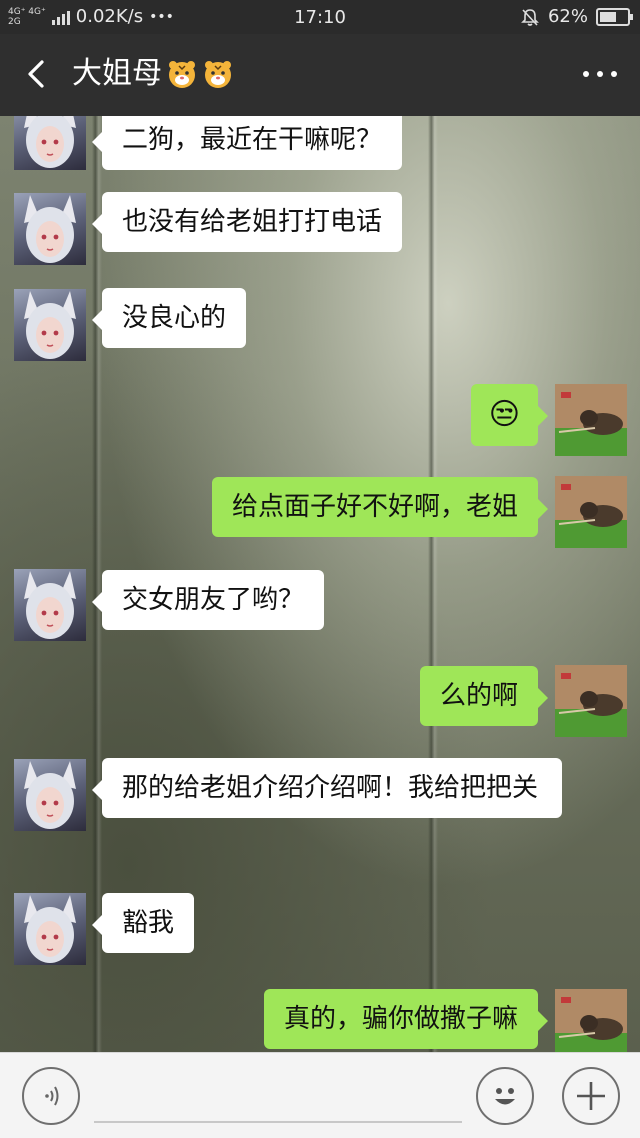 The image size is (640, 1138). Describe the element at coordinates (380, 507) in the screenshot. I see `message-bubble-sent: 给点面子好不好啊，老姐` at that location.